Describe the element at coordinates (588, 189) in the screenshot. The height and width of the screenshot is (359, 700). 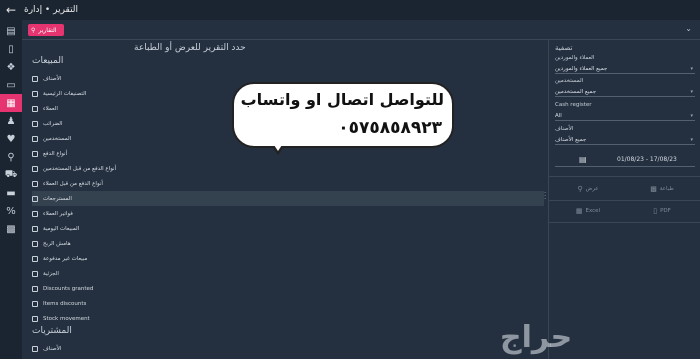
I see `show-button: ⚲ عرض` at that location.